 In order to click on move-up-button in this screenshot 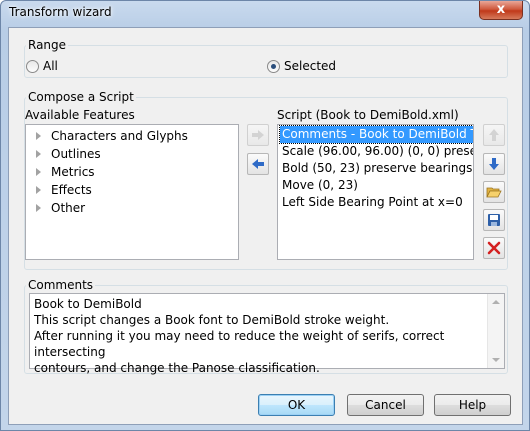, I will do `click(494, 135)`.